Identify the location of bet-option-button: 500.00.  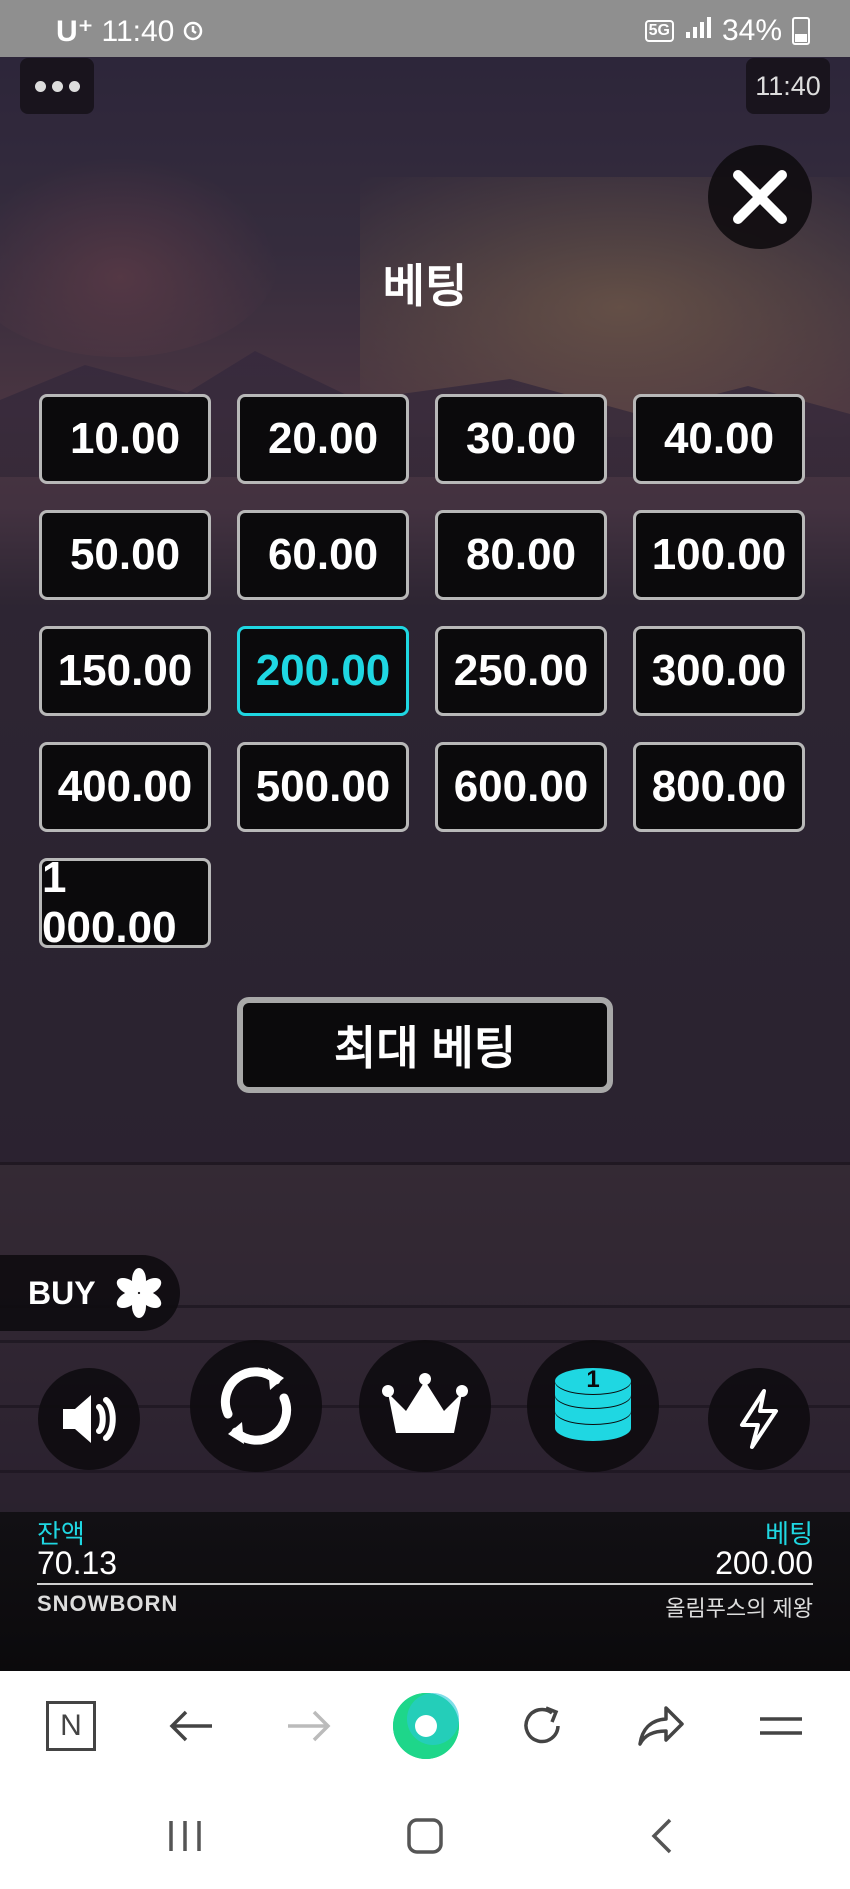
(323, 787).